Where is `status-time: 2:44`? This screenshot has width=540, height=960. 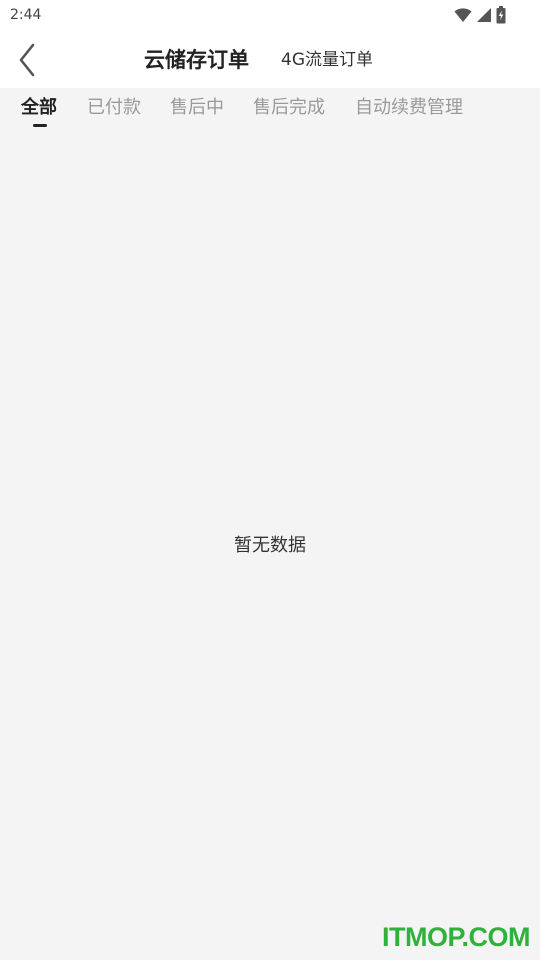
status-time: 2:44 is located at coordinates (26, 15).